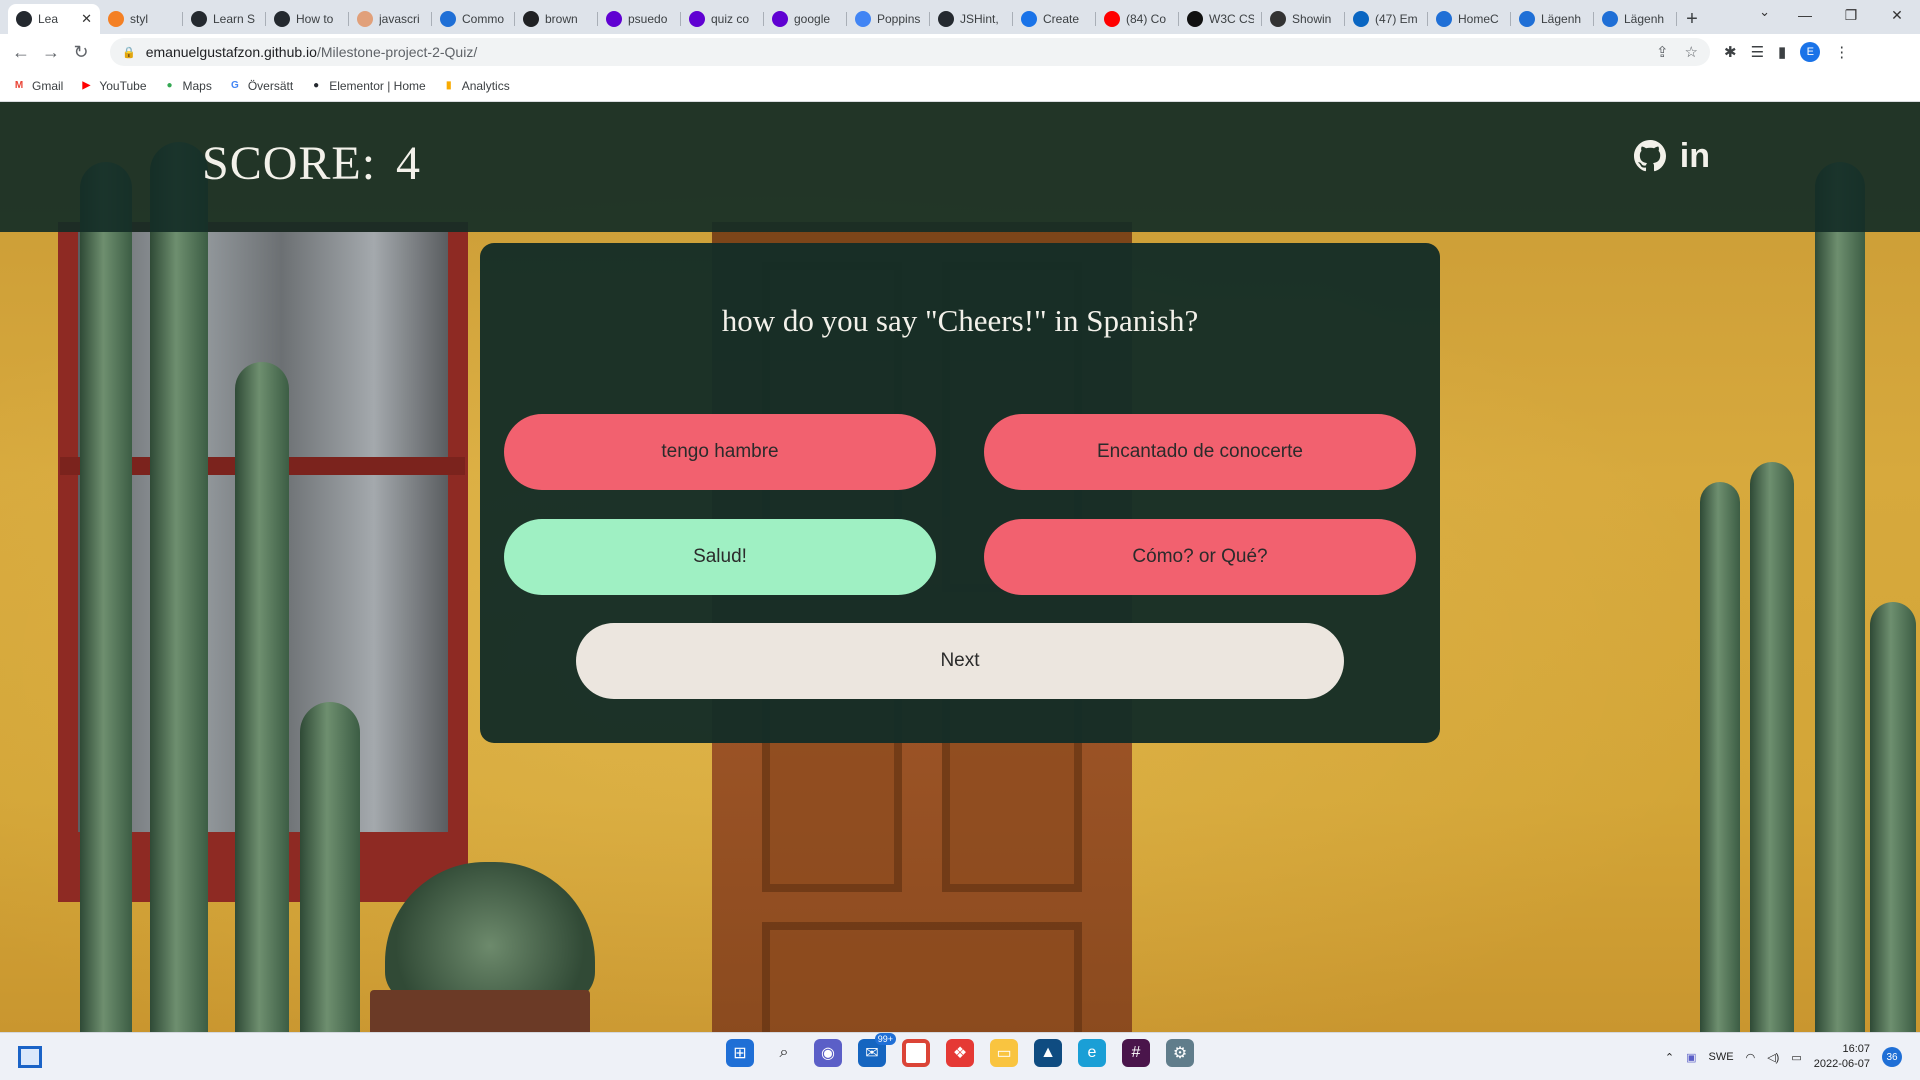  I want to click on browser-tab: brown, so click(556, 19).